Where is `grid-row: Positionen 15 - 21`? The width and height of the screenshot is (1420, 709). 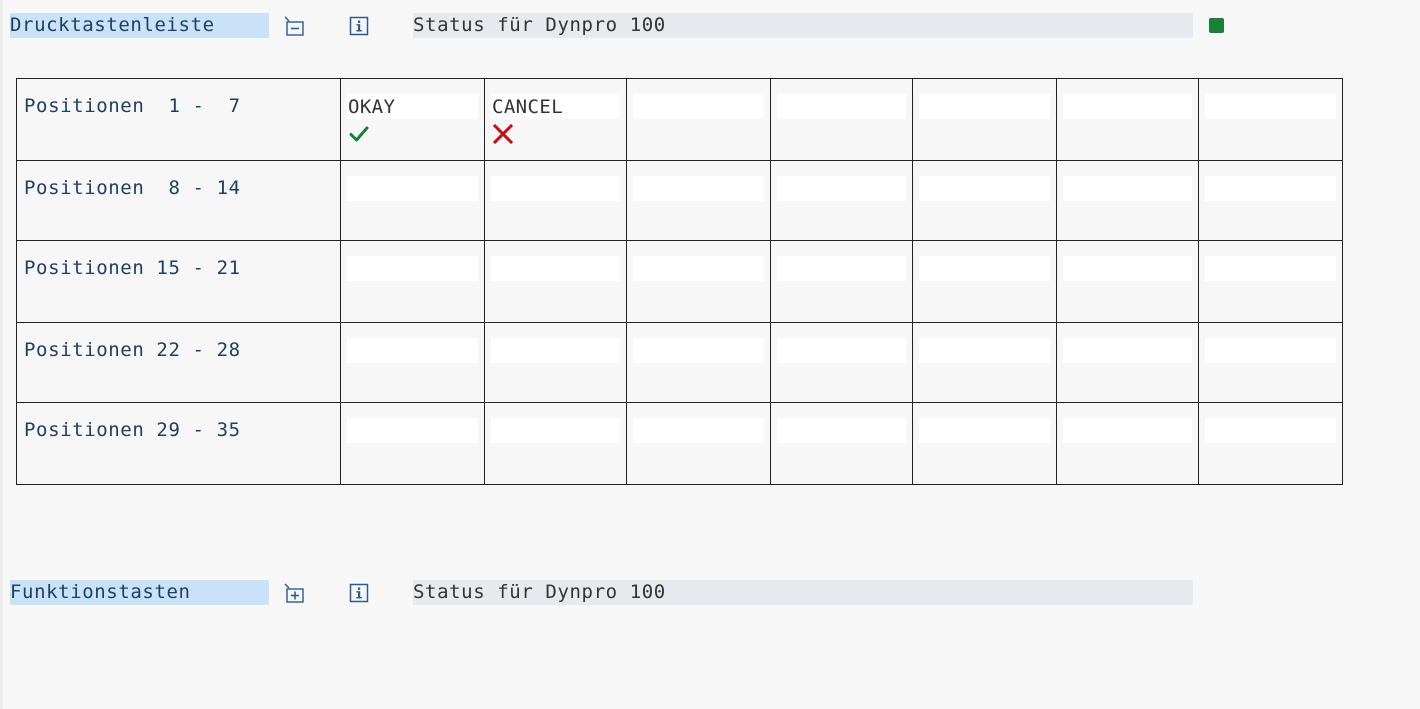 grid-row: Positionen 15 - 21 is located at coordinates (679, 281).